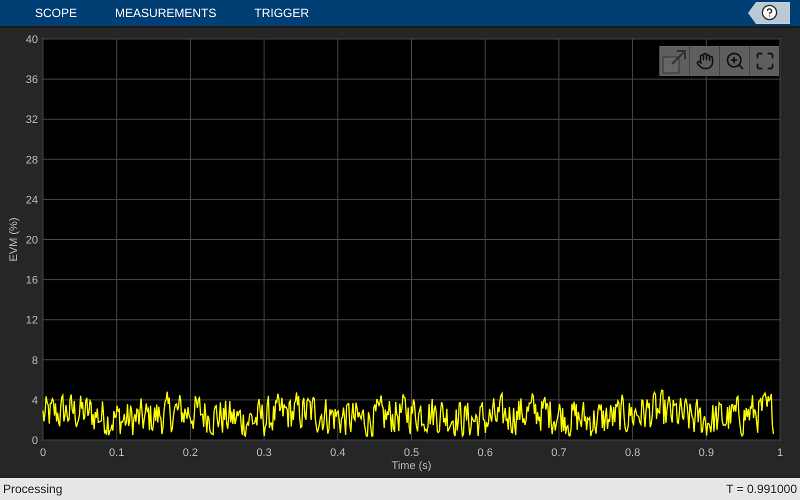  What do you see at coordinates (32, 240) in the screenshot?
I see `y-tick-label: 20` at bounding box center [32, 240].